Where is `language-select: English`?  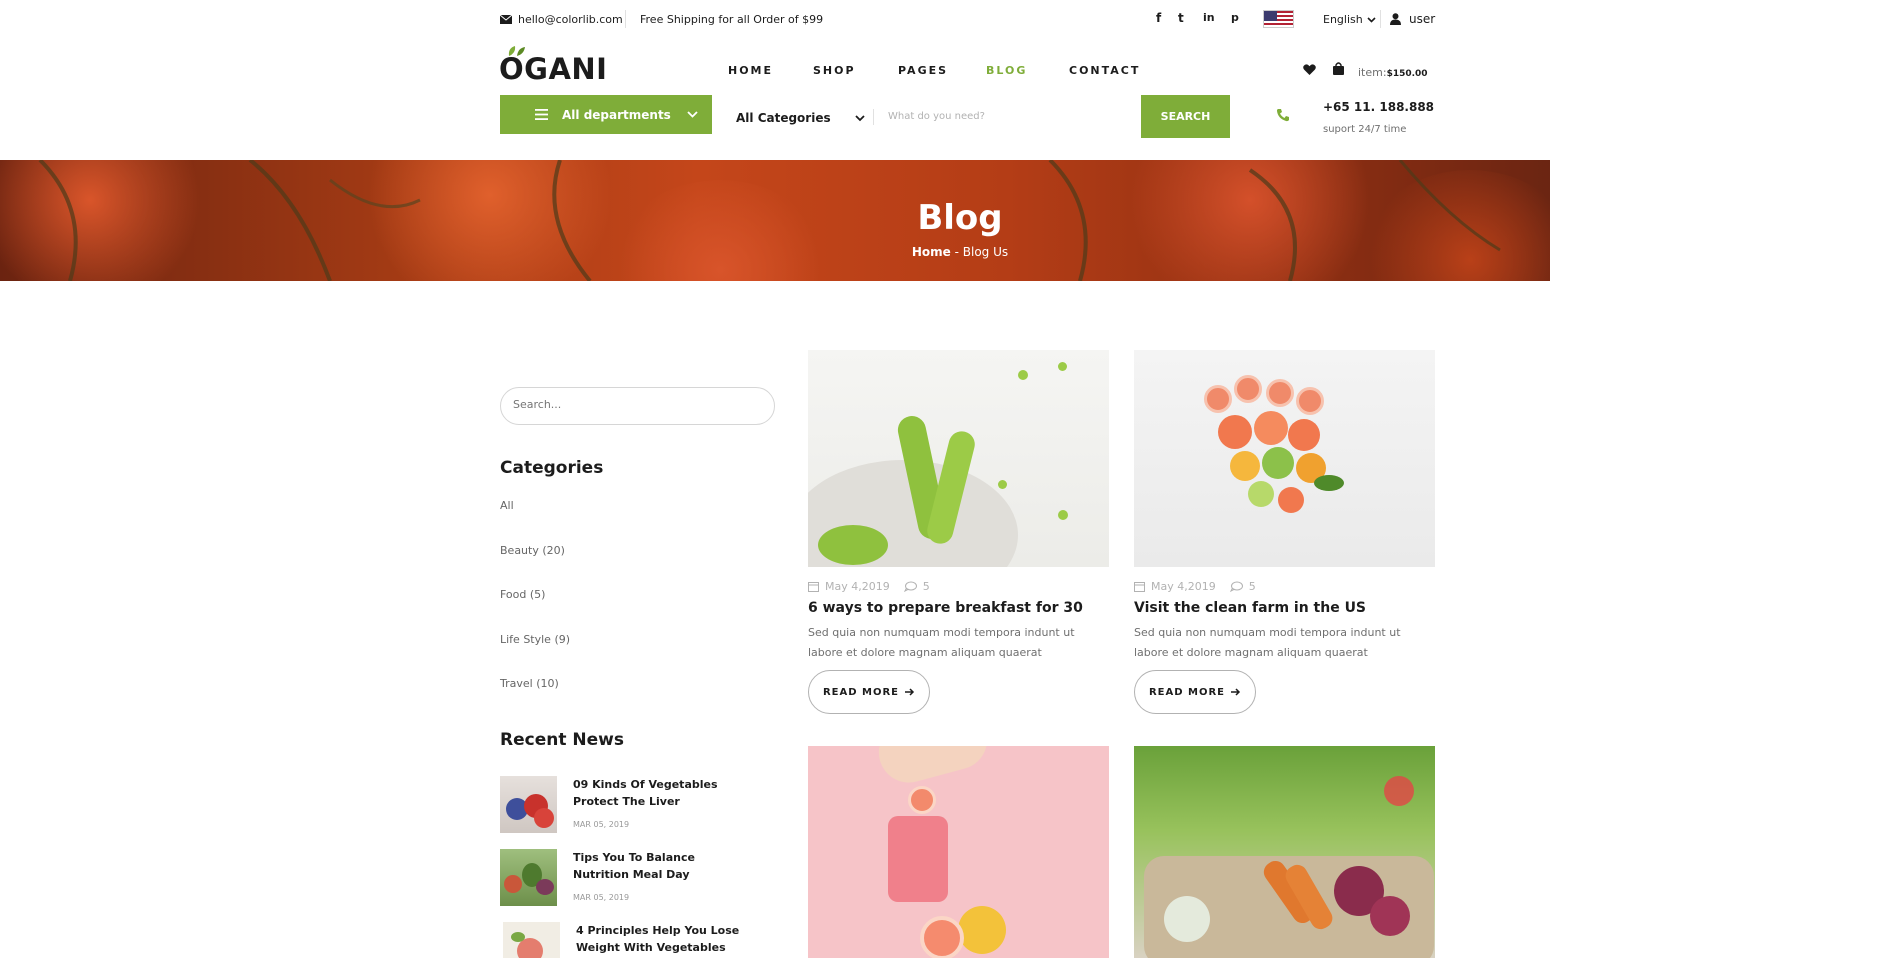
language-select: English is located at coordinates (1349, 19).